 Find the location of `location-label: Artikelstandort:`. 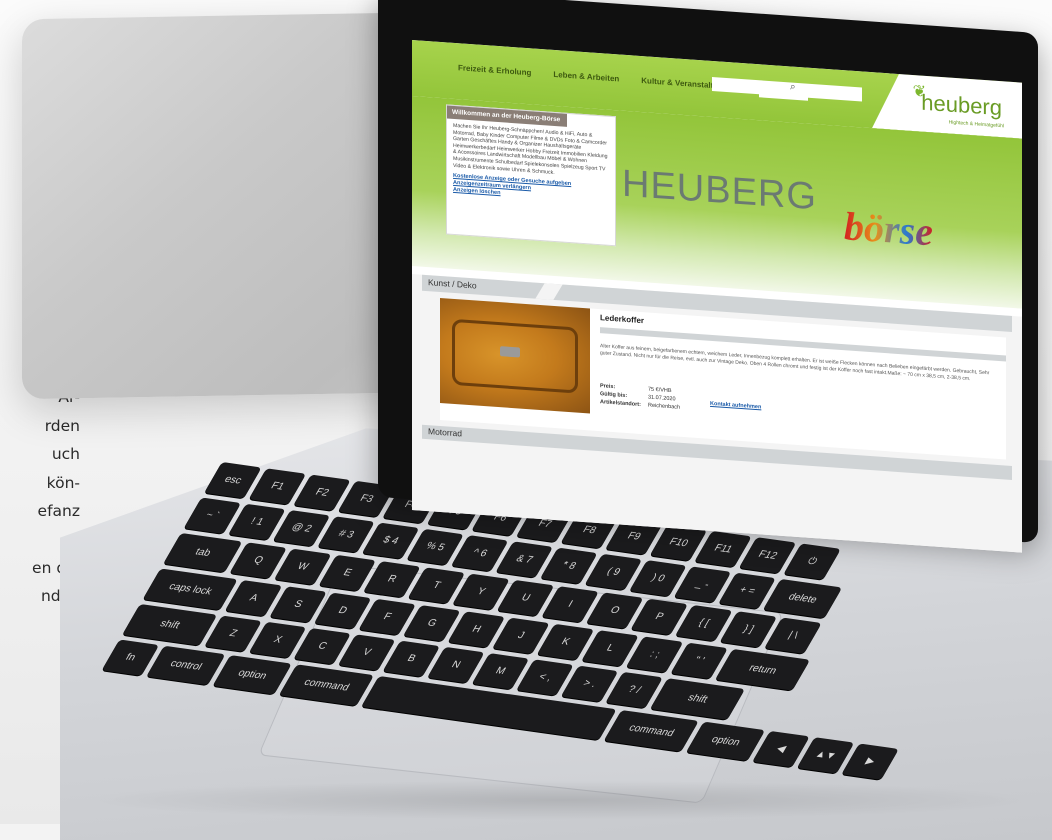

location-label: Artikelstandort: is located at coordinates (620, 404).